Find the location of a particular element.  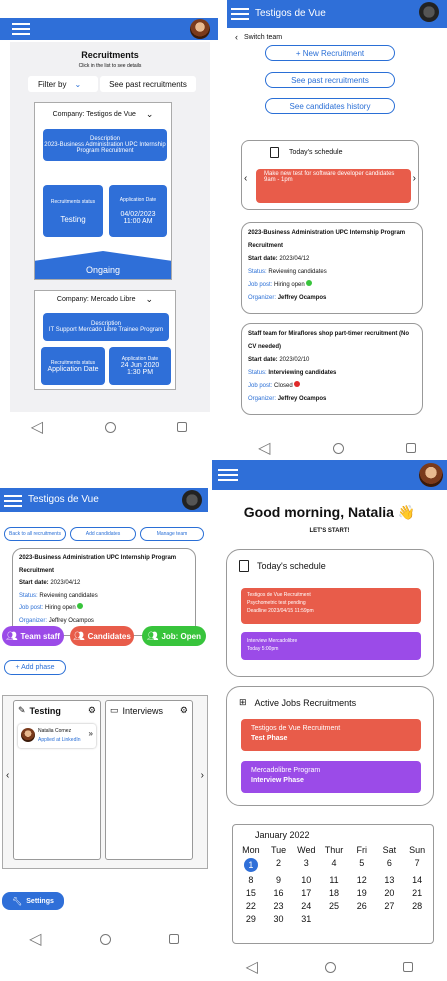

calendar-day: 18 is located at coordinates (334, 893).